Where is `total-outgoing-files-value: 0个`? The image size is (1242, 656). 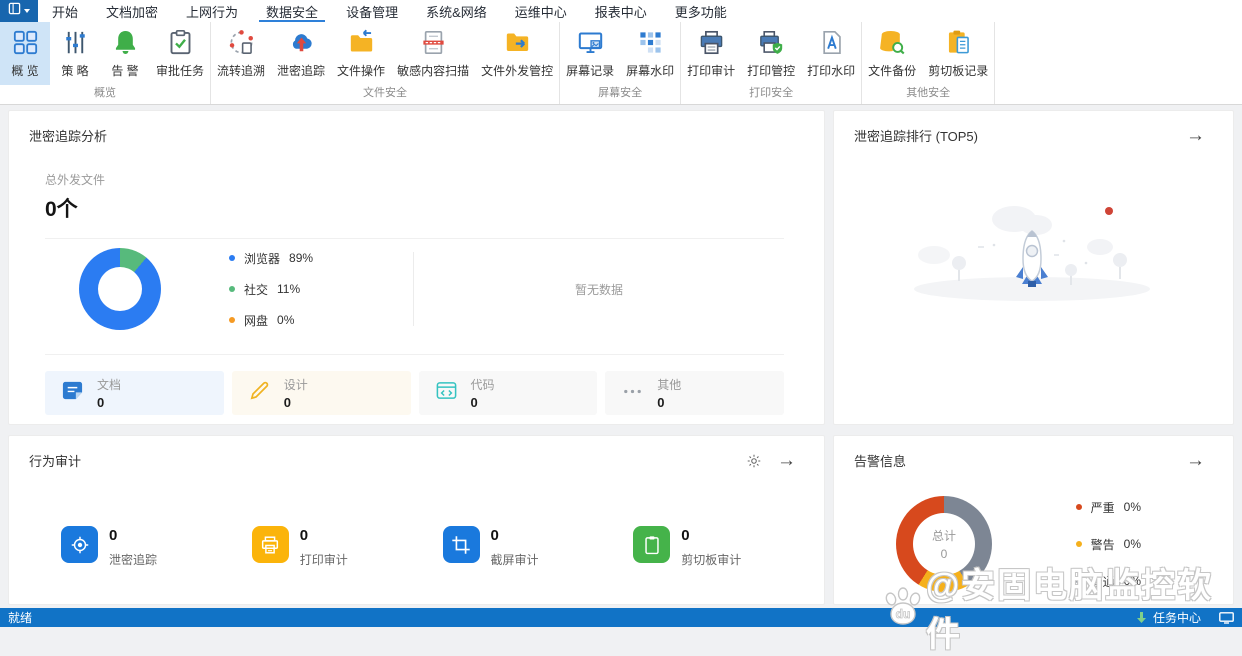 total-outgoing-files-value: 0个 is located at coordinates (61, 209).